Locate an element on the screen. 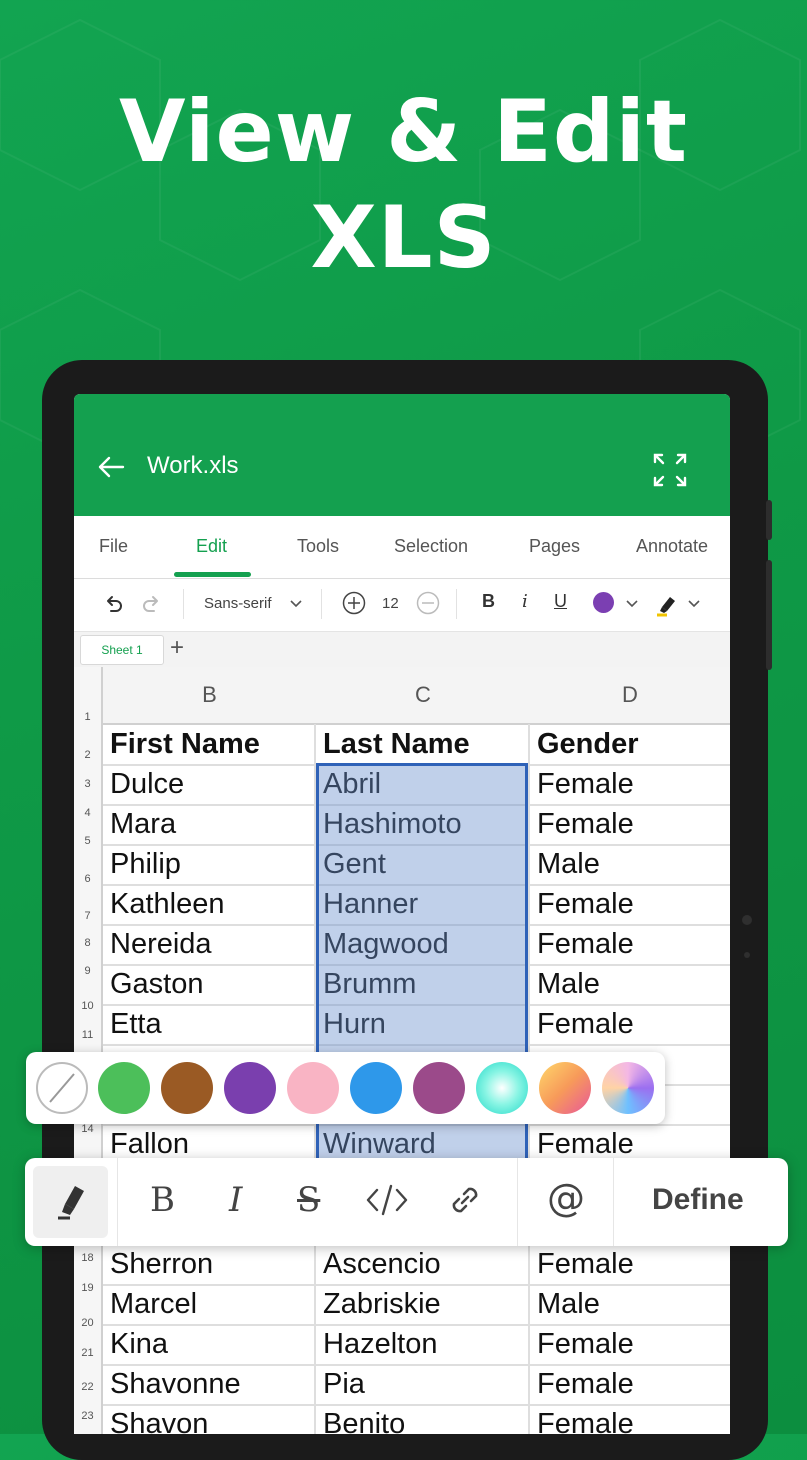  table-cell: Hazelton is located at coordinates (423, 1344).